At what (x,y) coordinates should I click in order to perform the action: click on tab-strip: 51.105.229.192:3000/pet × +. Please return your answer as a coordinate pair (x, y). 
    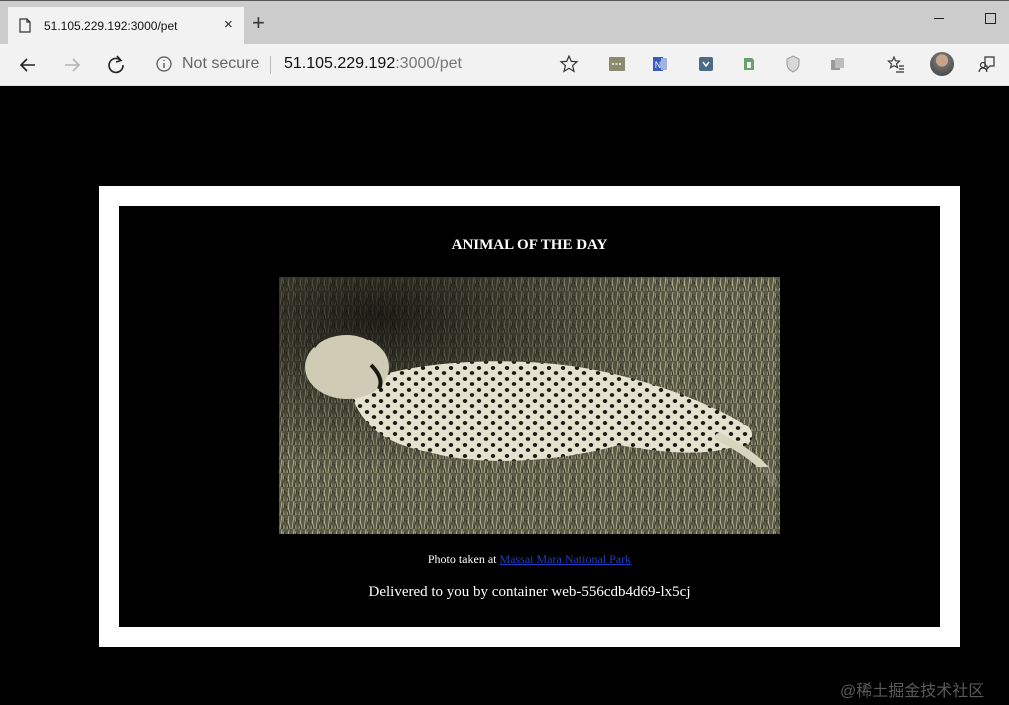
    Looking at the image, I should click on (504, 22).